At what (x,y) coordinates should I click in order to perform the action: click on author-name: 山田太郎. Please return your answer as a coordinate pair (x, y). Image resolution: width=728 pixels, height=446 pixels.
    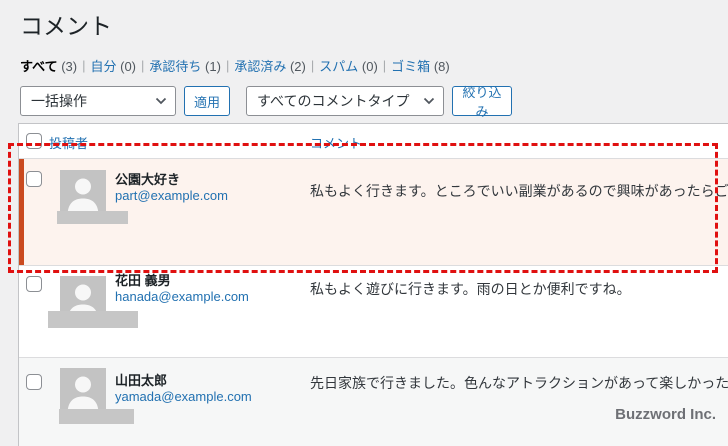
    Looking at the image, I should click on (141, 380).